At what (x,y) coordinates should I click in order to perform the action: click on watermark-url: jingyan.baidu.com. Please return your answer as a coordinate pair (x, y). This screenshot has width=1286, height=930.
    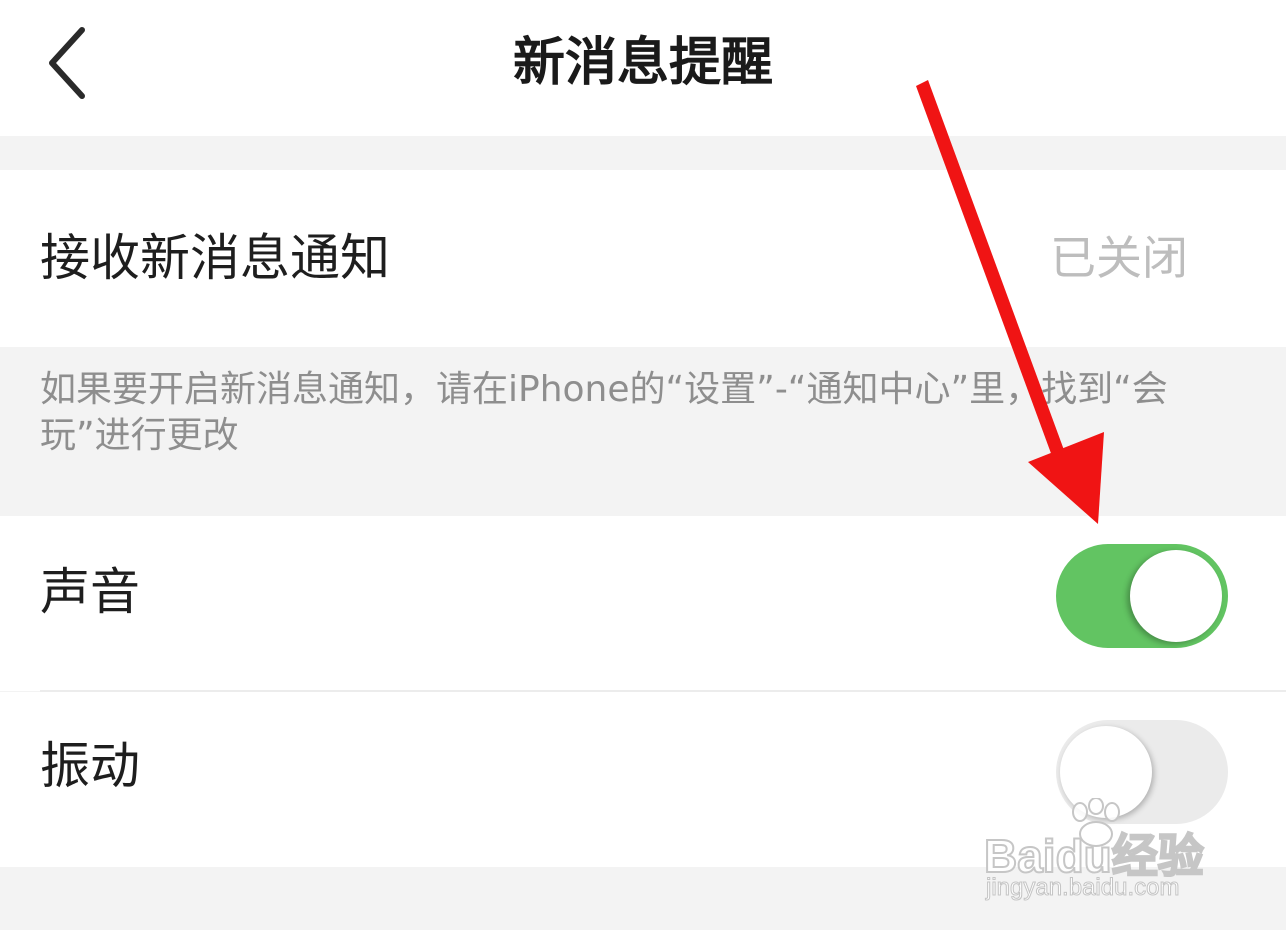
    Looking at the image, I should click on (1082, 888).